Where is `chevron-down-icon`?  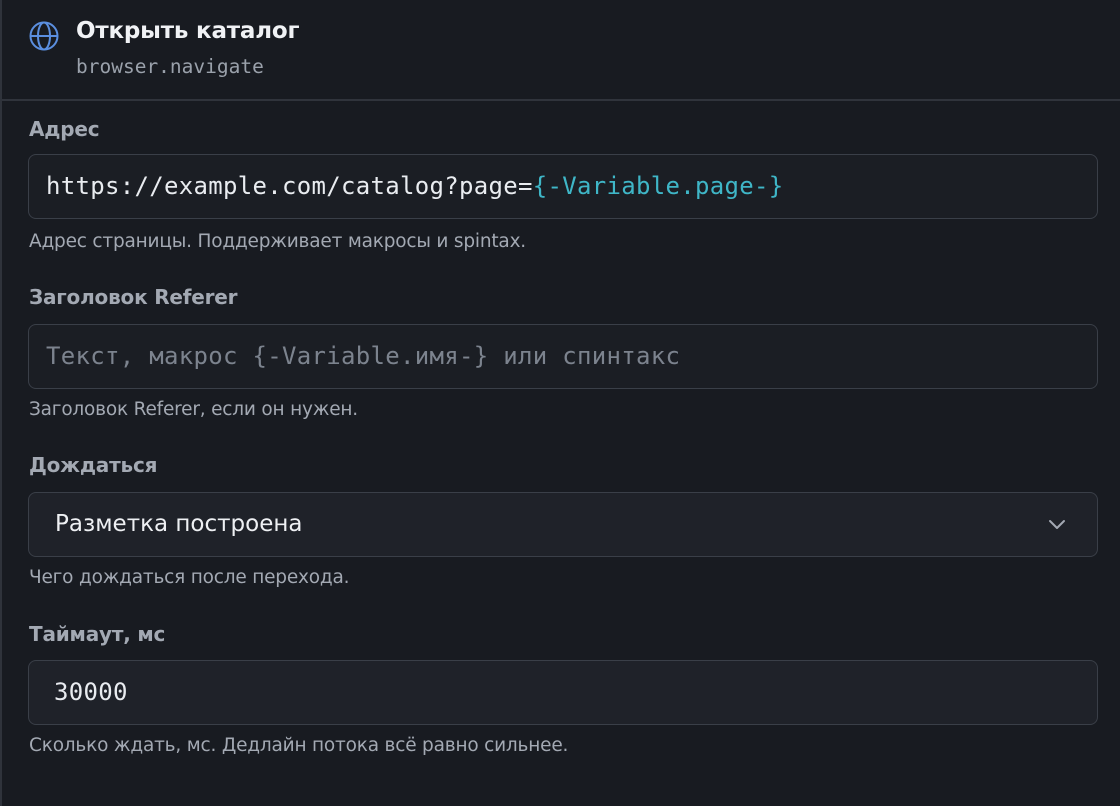
chevron-down-icon is located at coordinates (1057, 524).